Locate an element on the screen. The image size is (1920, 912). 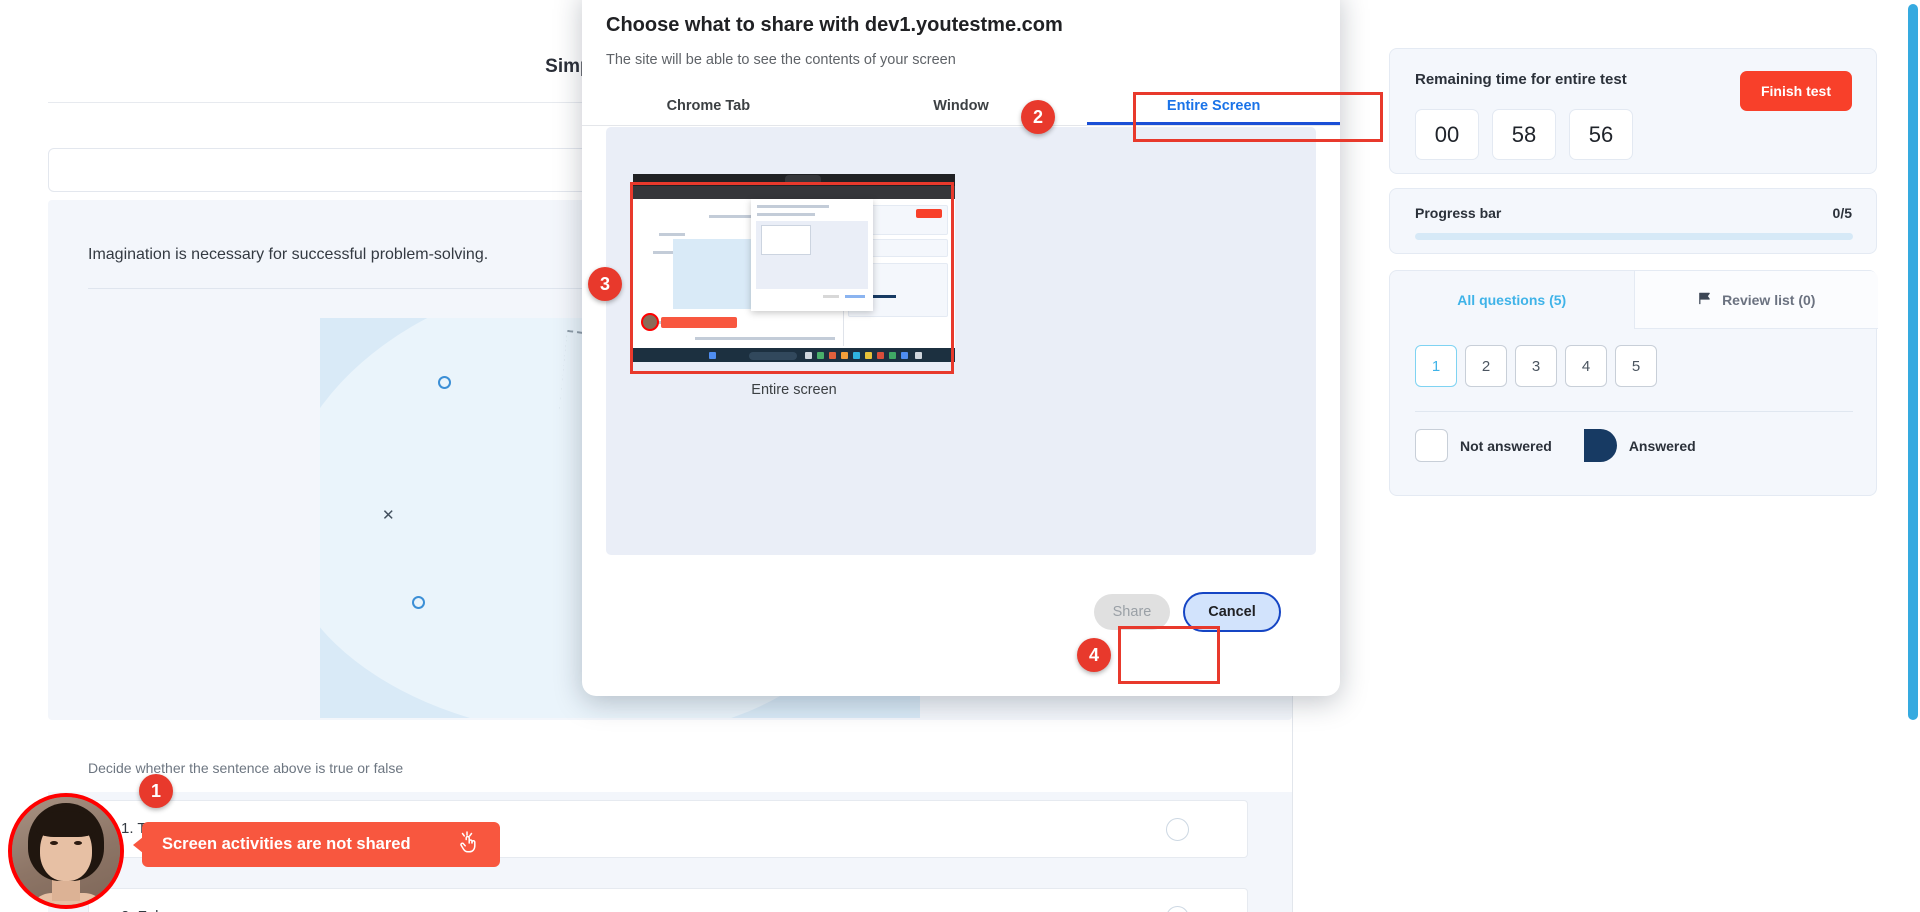
decorative-x-icon: ✕ is located at coordinates (388, 515).